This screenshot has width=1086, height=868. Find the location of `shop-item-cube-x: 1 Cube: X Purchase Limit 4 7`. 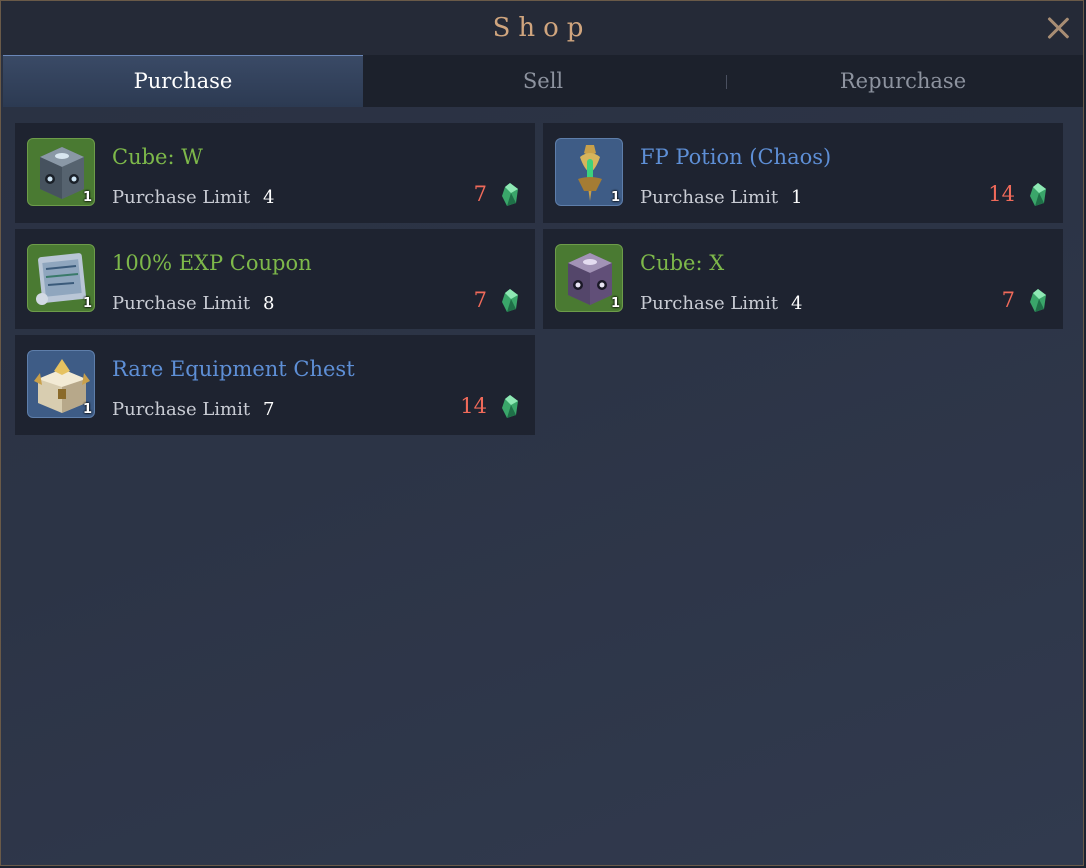

shop-item-cube-x: 1 Cube: X Purchase Limit 4 7 is located at coordinates (803, 279).